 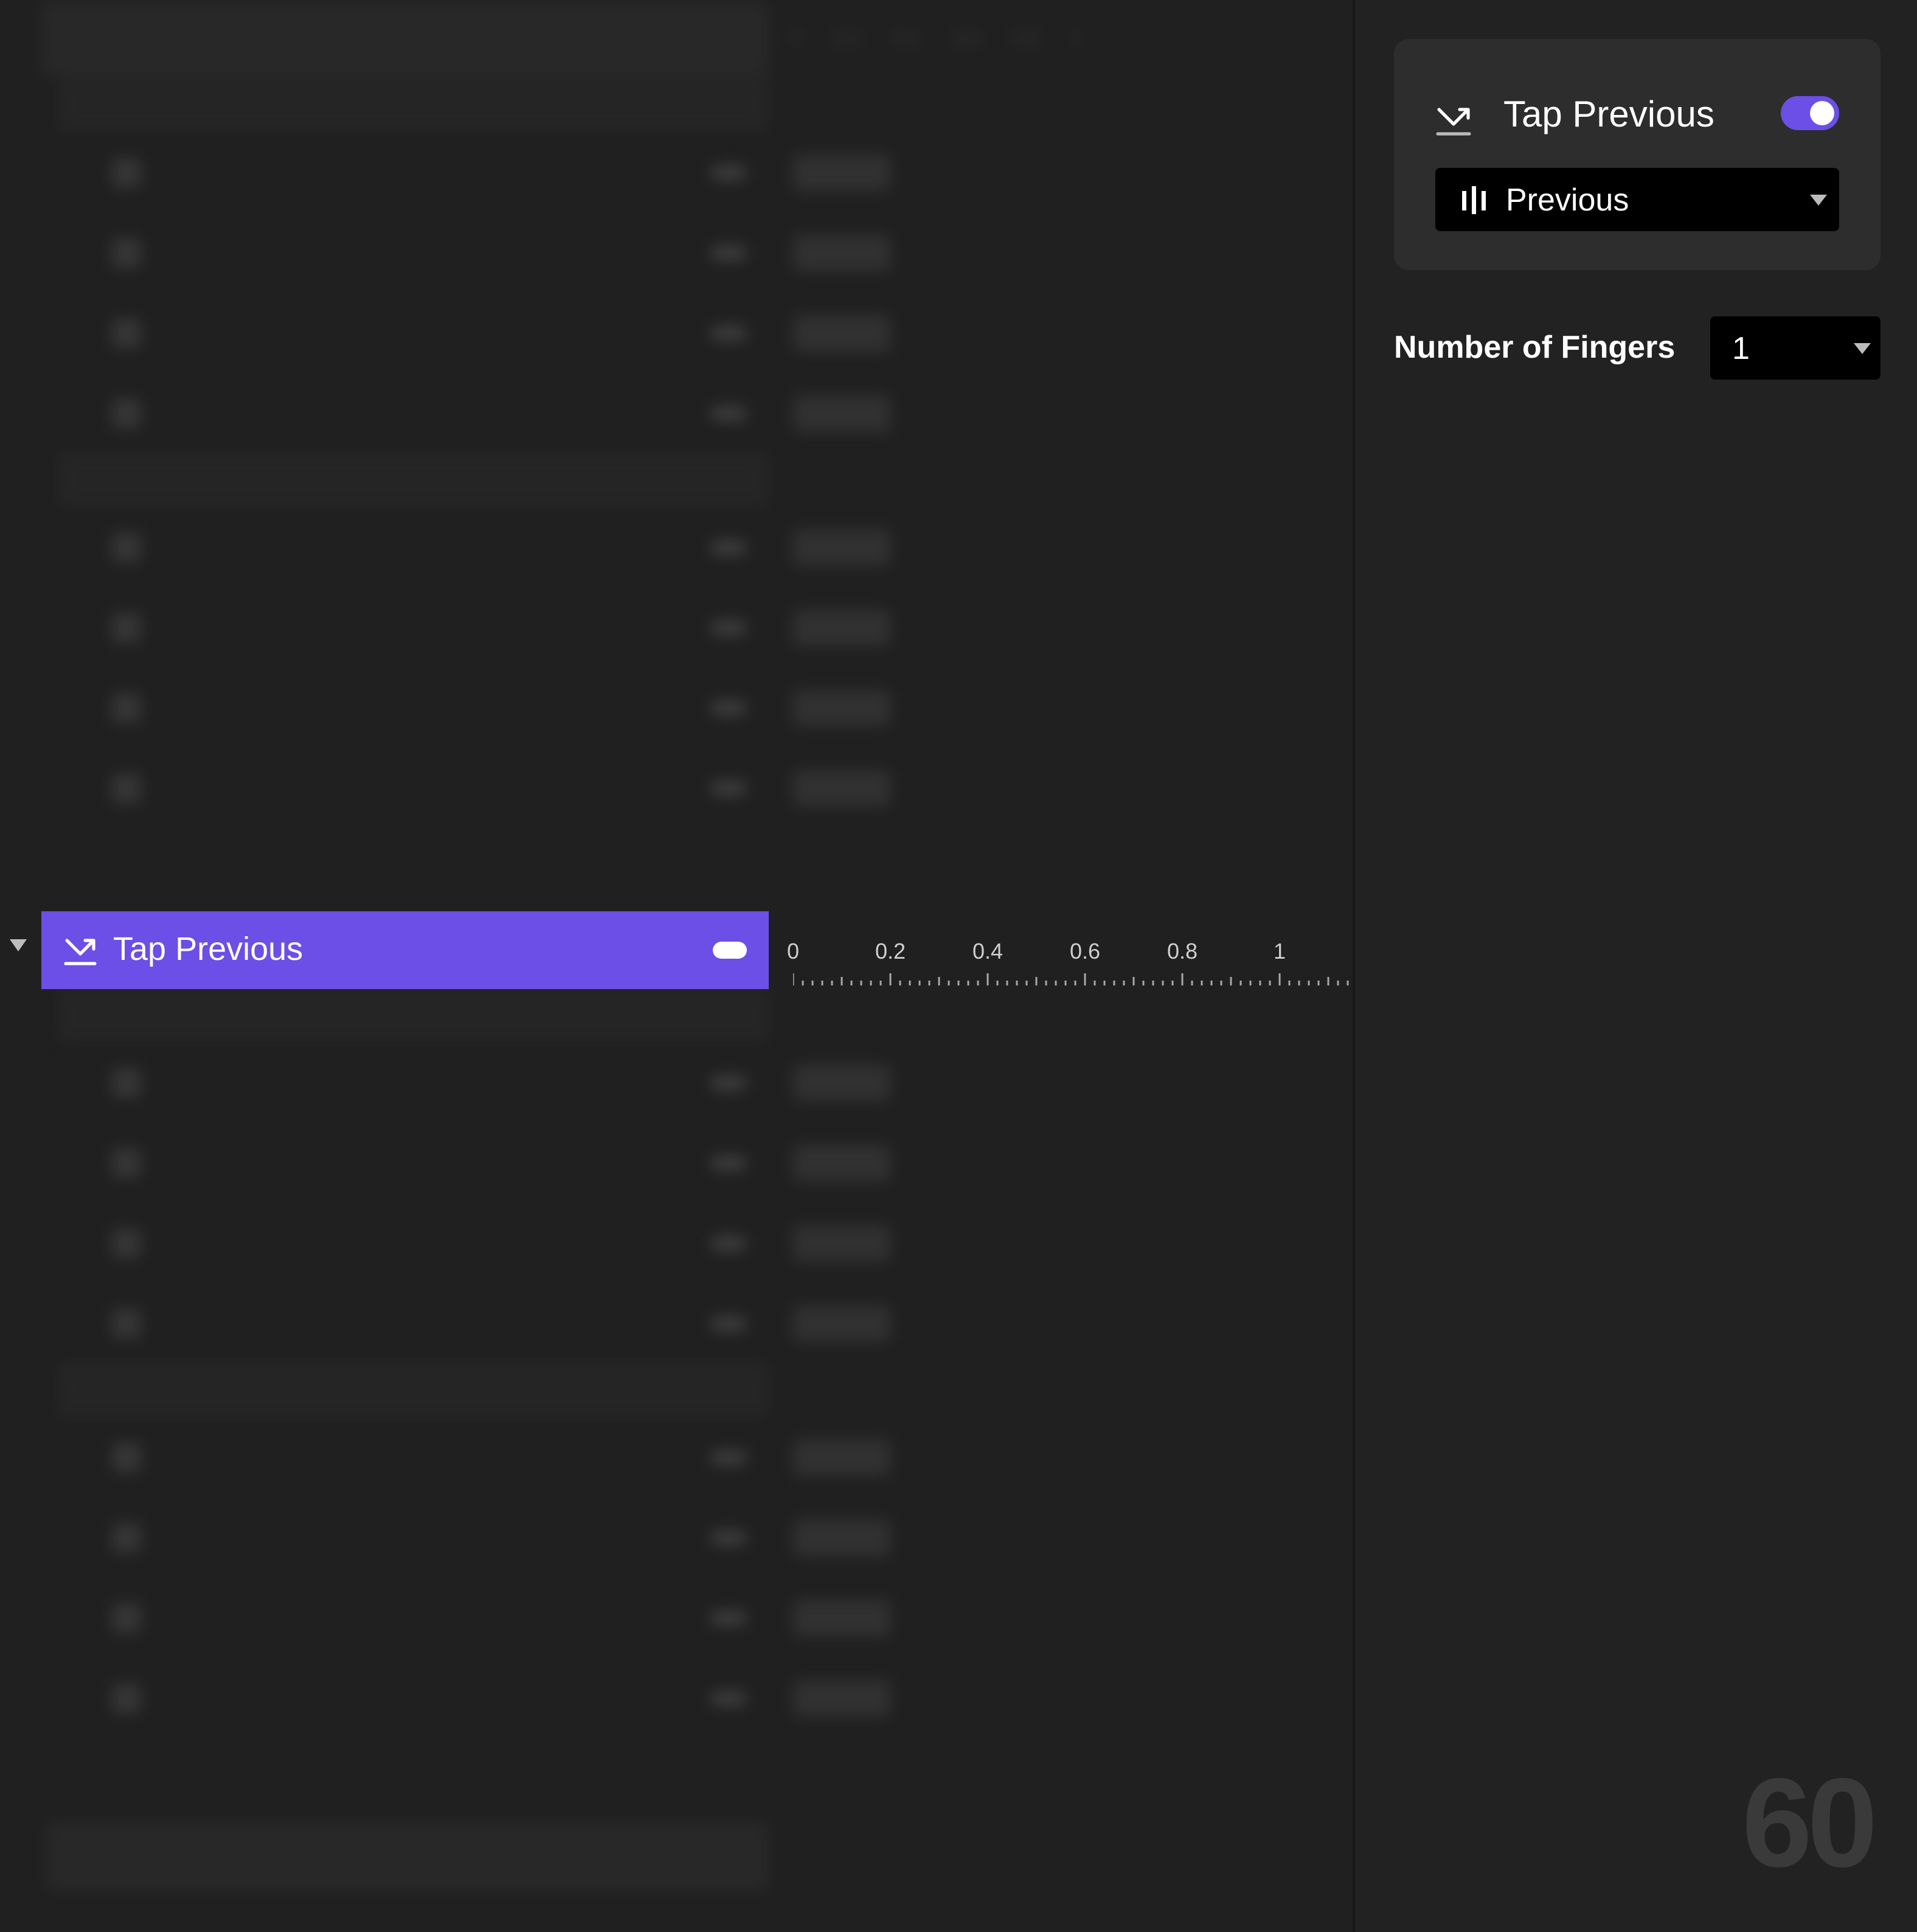 What do you see at coordinates (1474, 200) in the screenshot?
I see `bars-icon` at bounding box center [1474, 200].